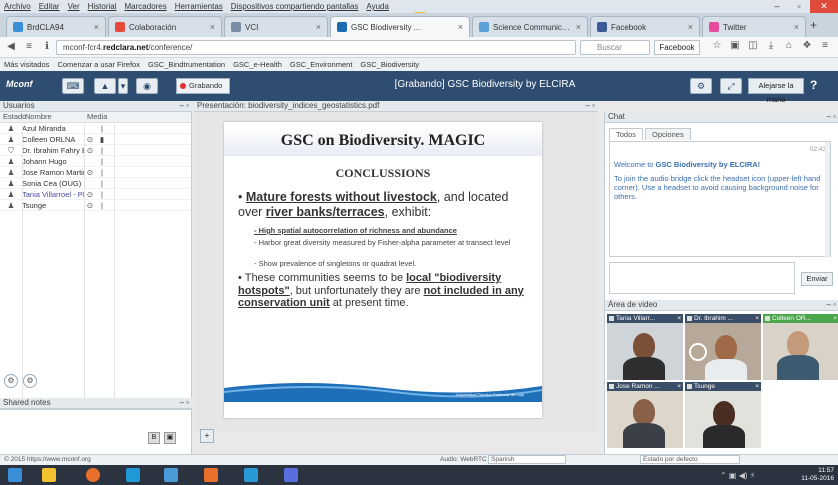 Image resolution: width=838 pixels, height=485 pixels. I want to click on menu-edit: Editar, so click(49, 6).